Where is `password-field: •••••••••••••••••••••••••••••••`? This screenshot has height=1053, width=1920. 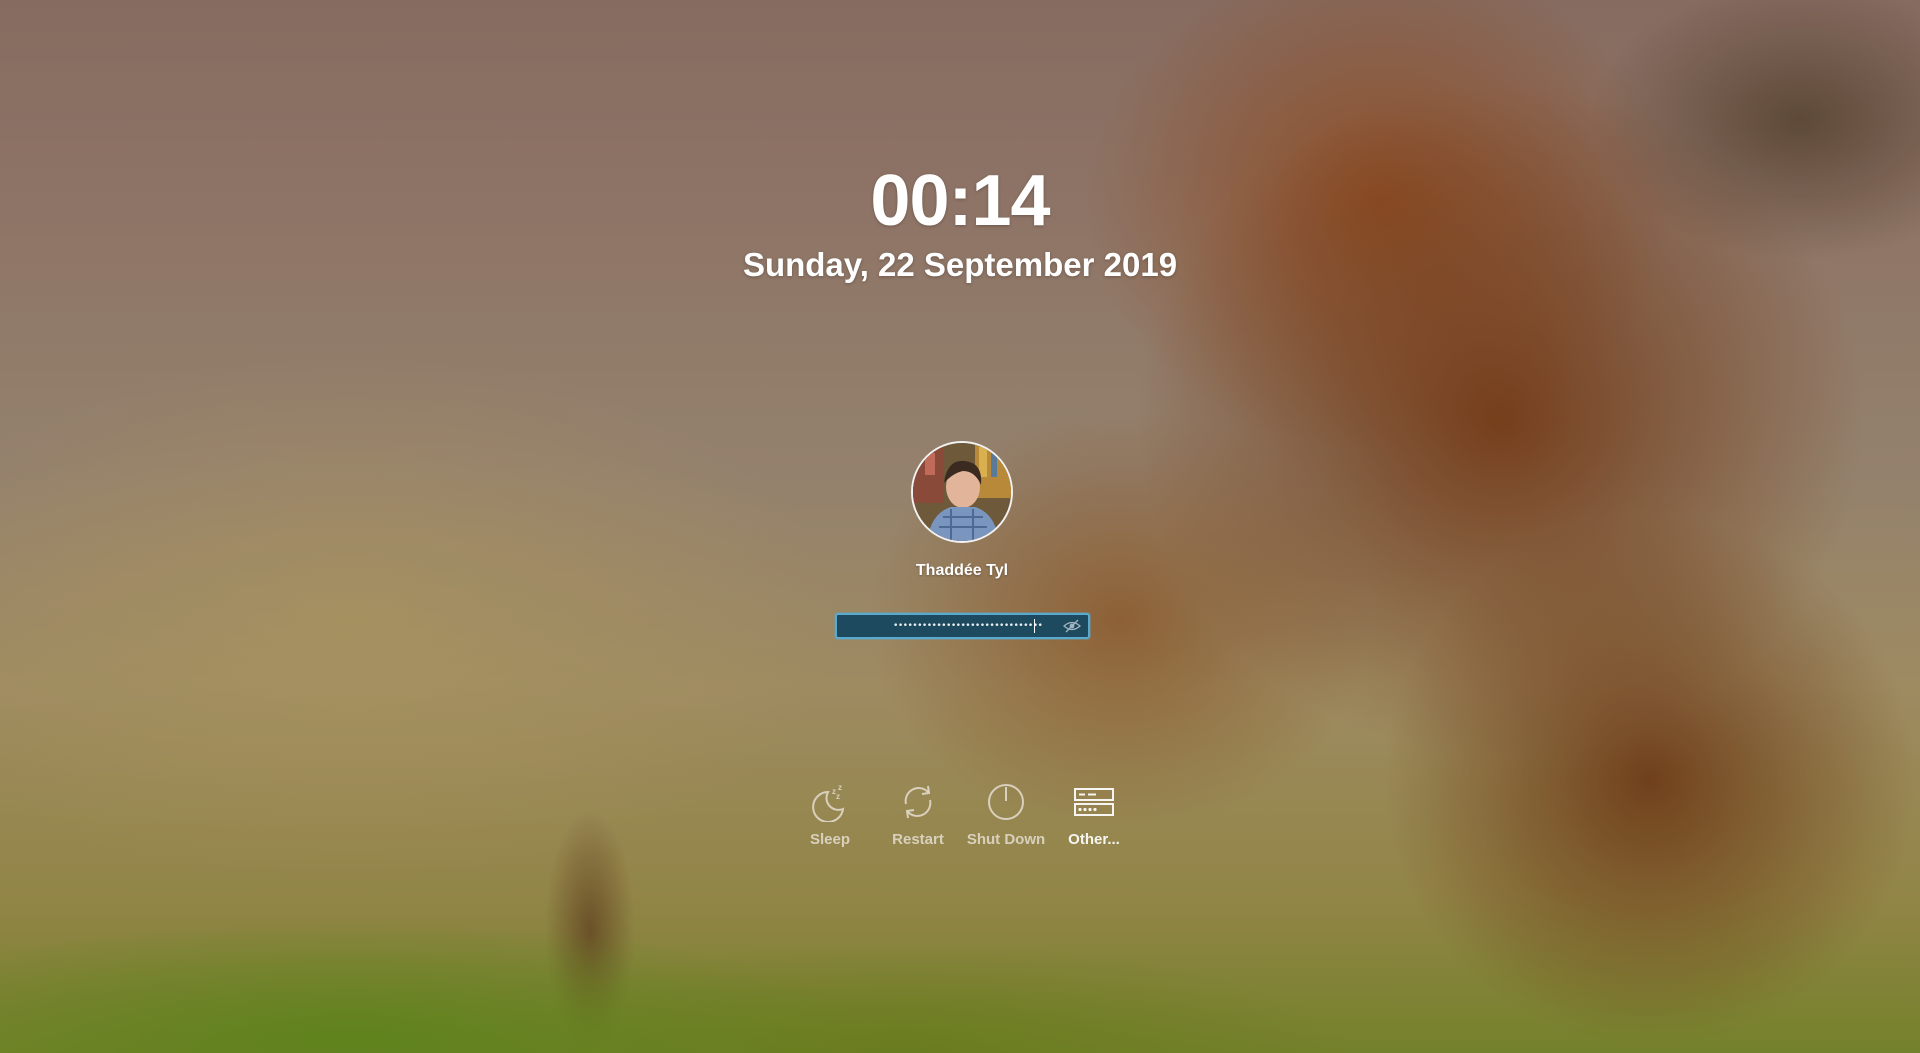 password-field: ••••••••••••••••••••••••••••••• is located at coordinates (962, 626).